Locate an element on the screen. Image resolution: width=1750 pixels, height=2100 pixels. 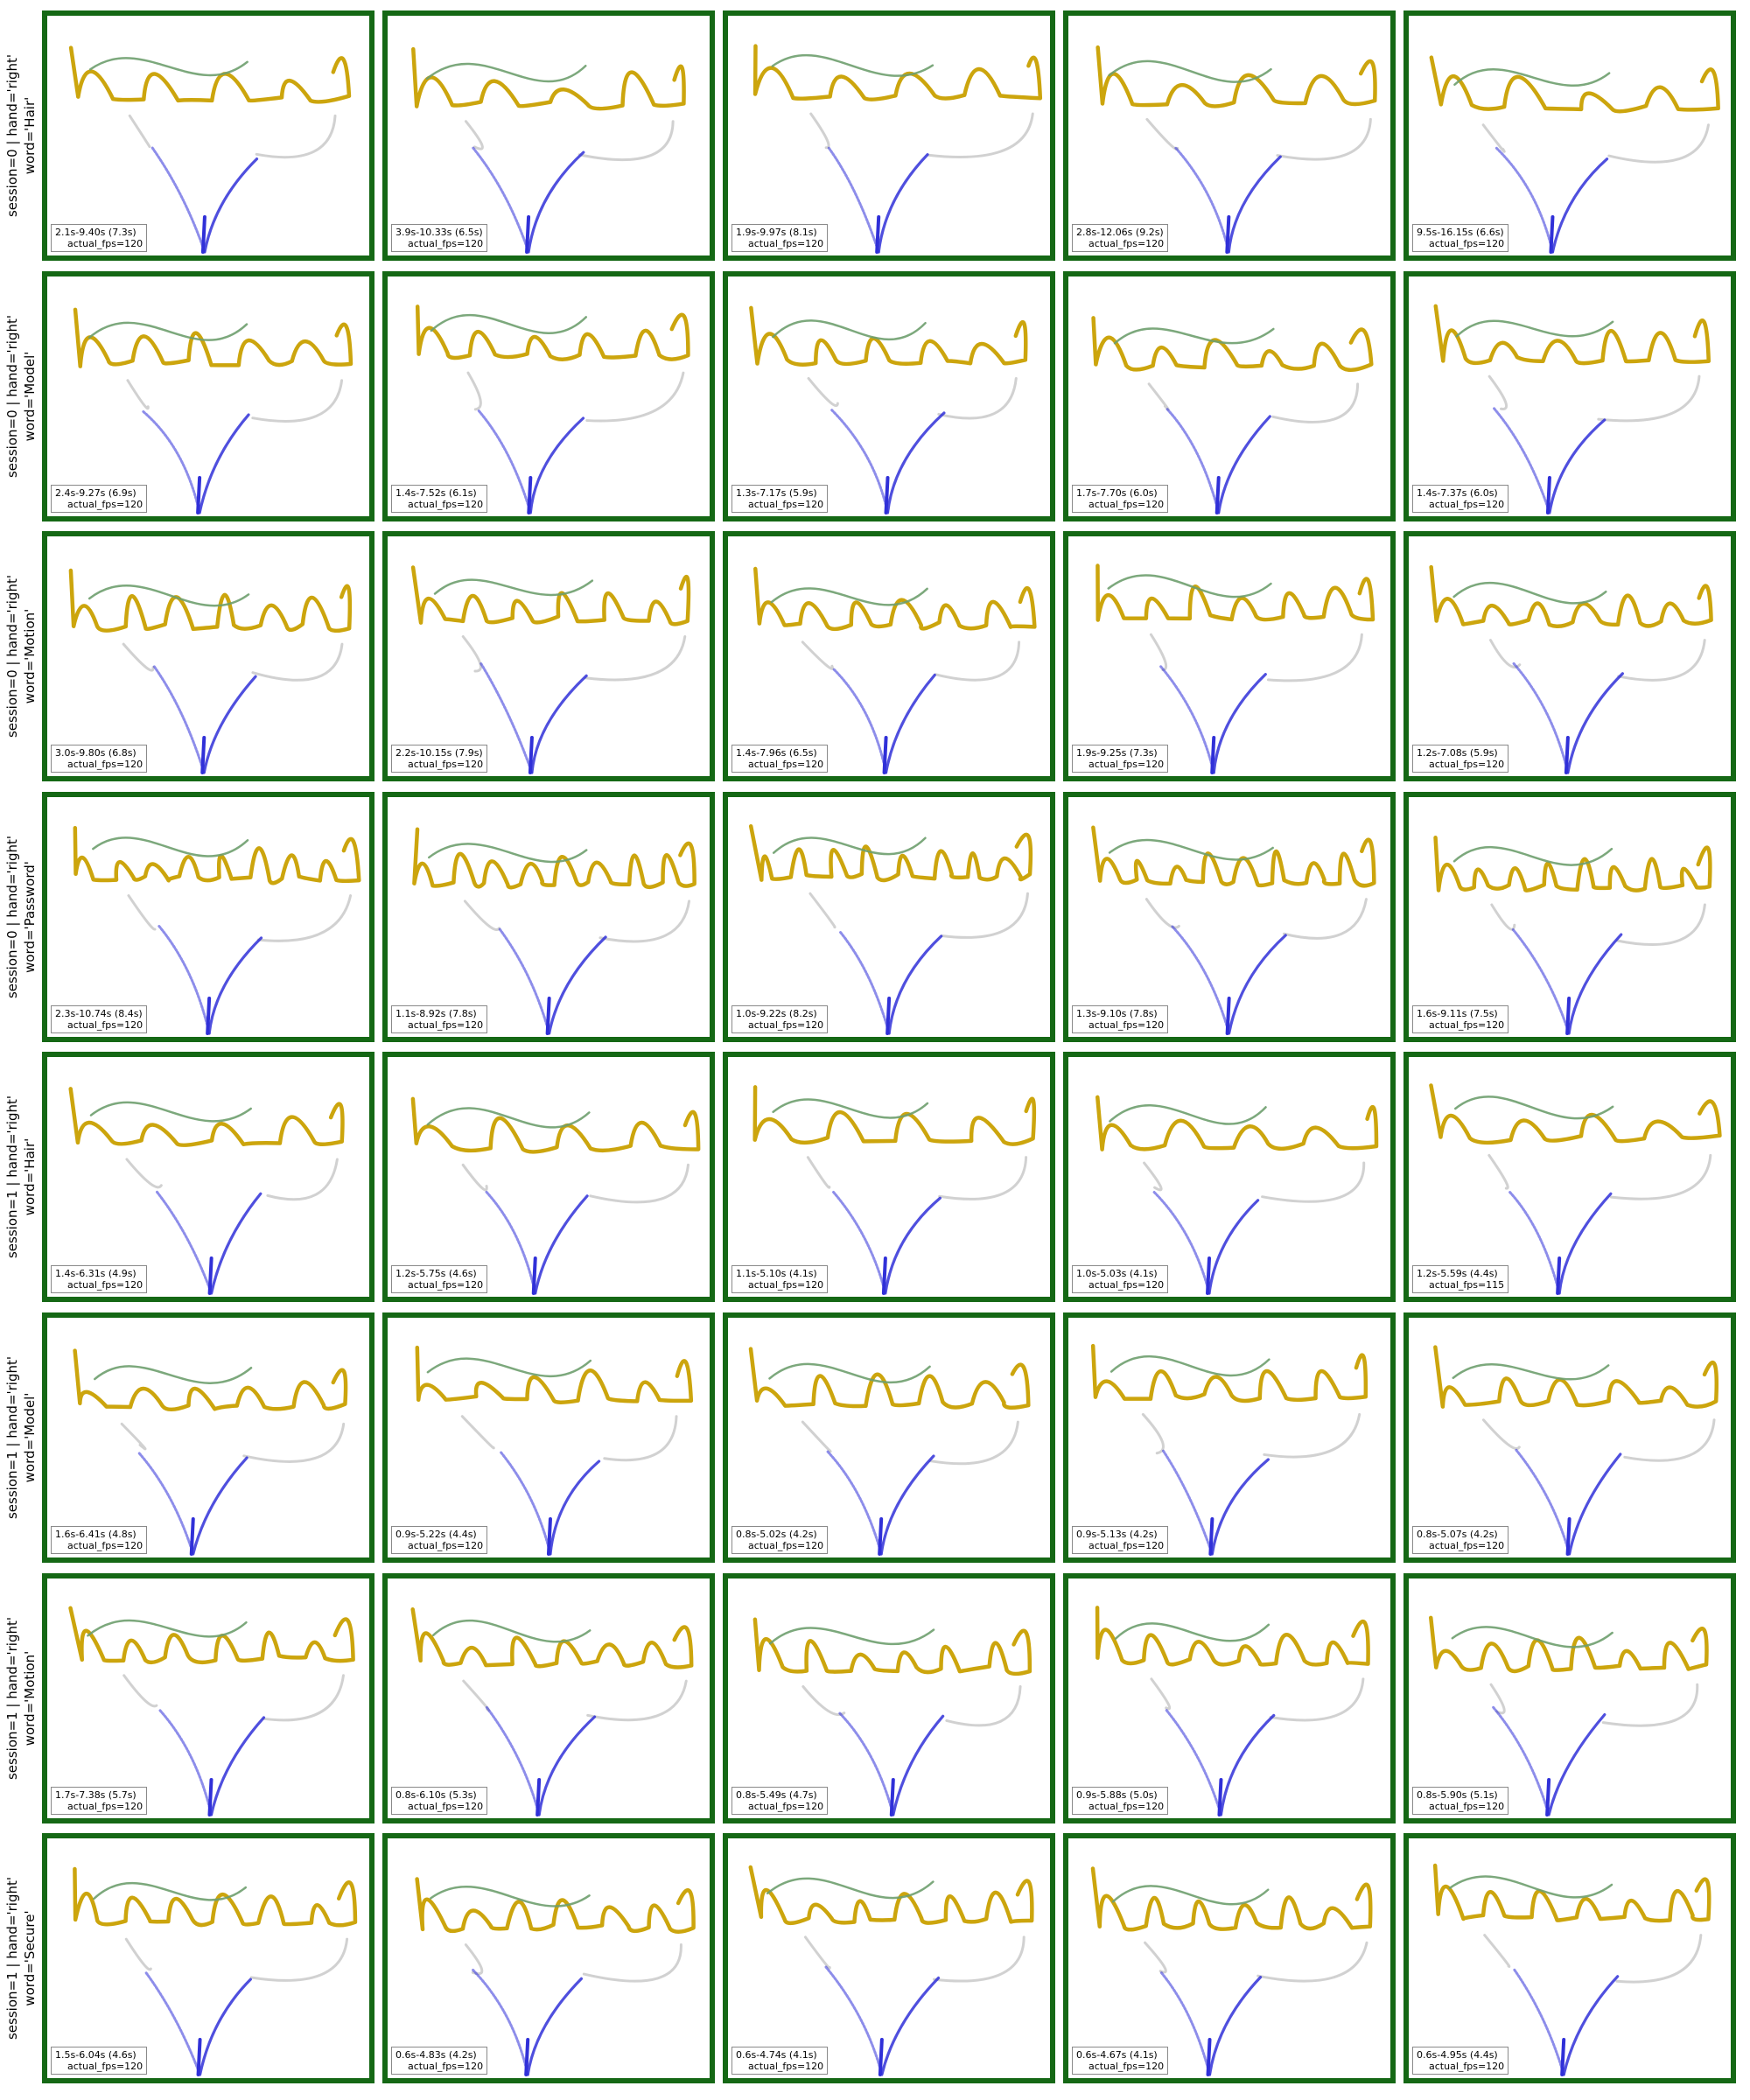
time-range-label: 1.7s-7.70s (6.0s) is located at coordinates (1117, 492).